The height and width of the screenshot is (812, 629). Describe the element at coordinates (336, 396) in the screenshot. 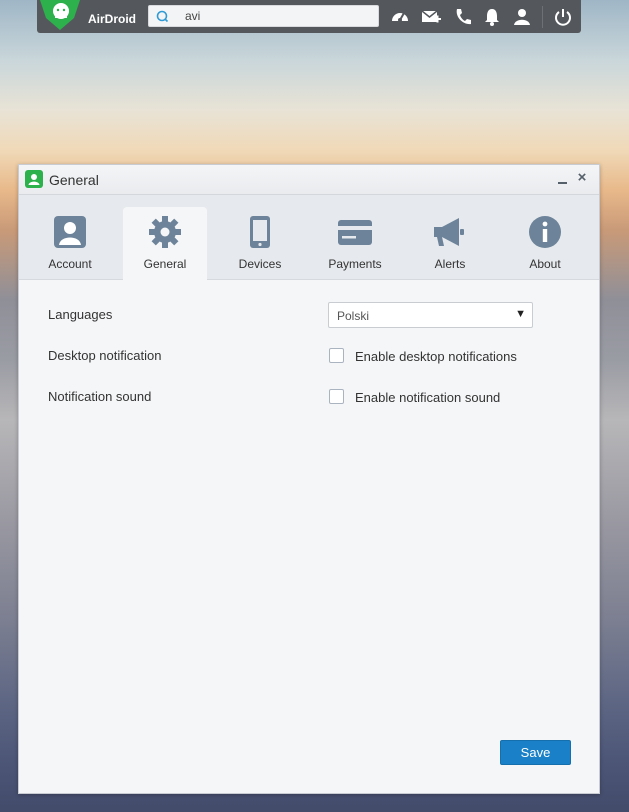

I see `notification-sound-checkbox` at that location.